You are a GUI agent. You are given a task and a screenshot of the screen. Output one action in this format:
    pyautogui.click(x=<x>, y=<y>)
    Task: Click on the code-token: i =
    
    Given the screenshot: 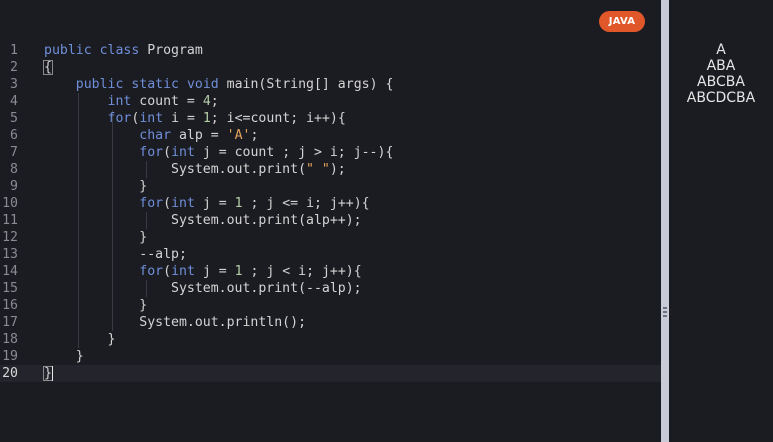 What is the action you would take?
    pyautogui.click(x=183, y=118)
    